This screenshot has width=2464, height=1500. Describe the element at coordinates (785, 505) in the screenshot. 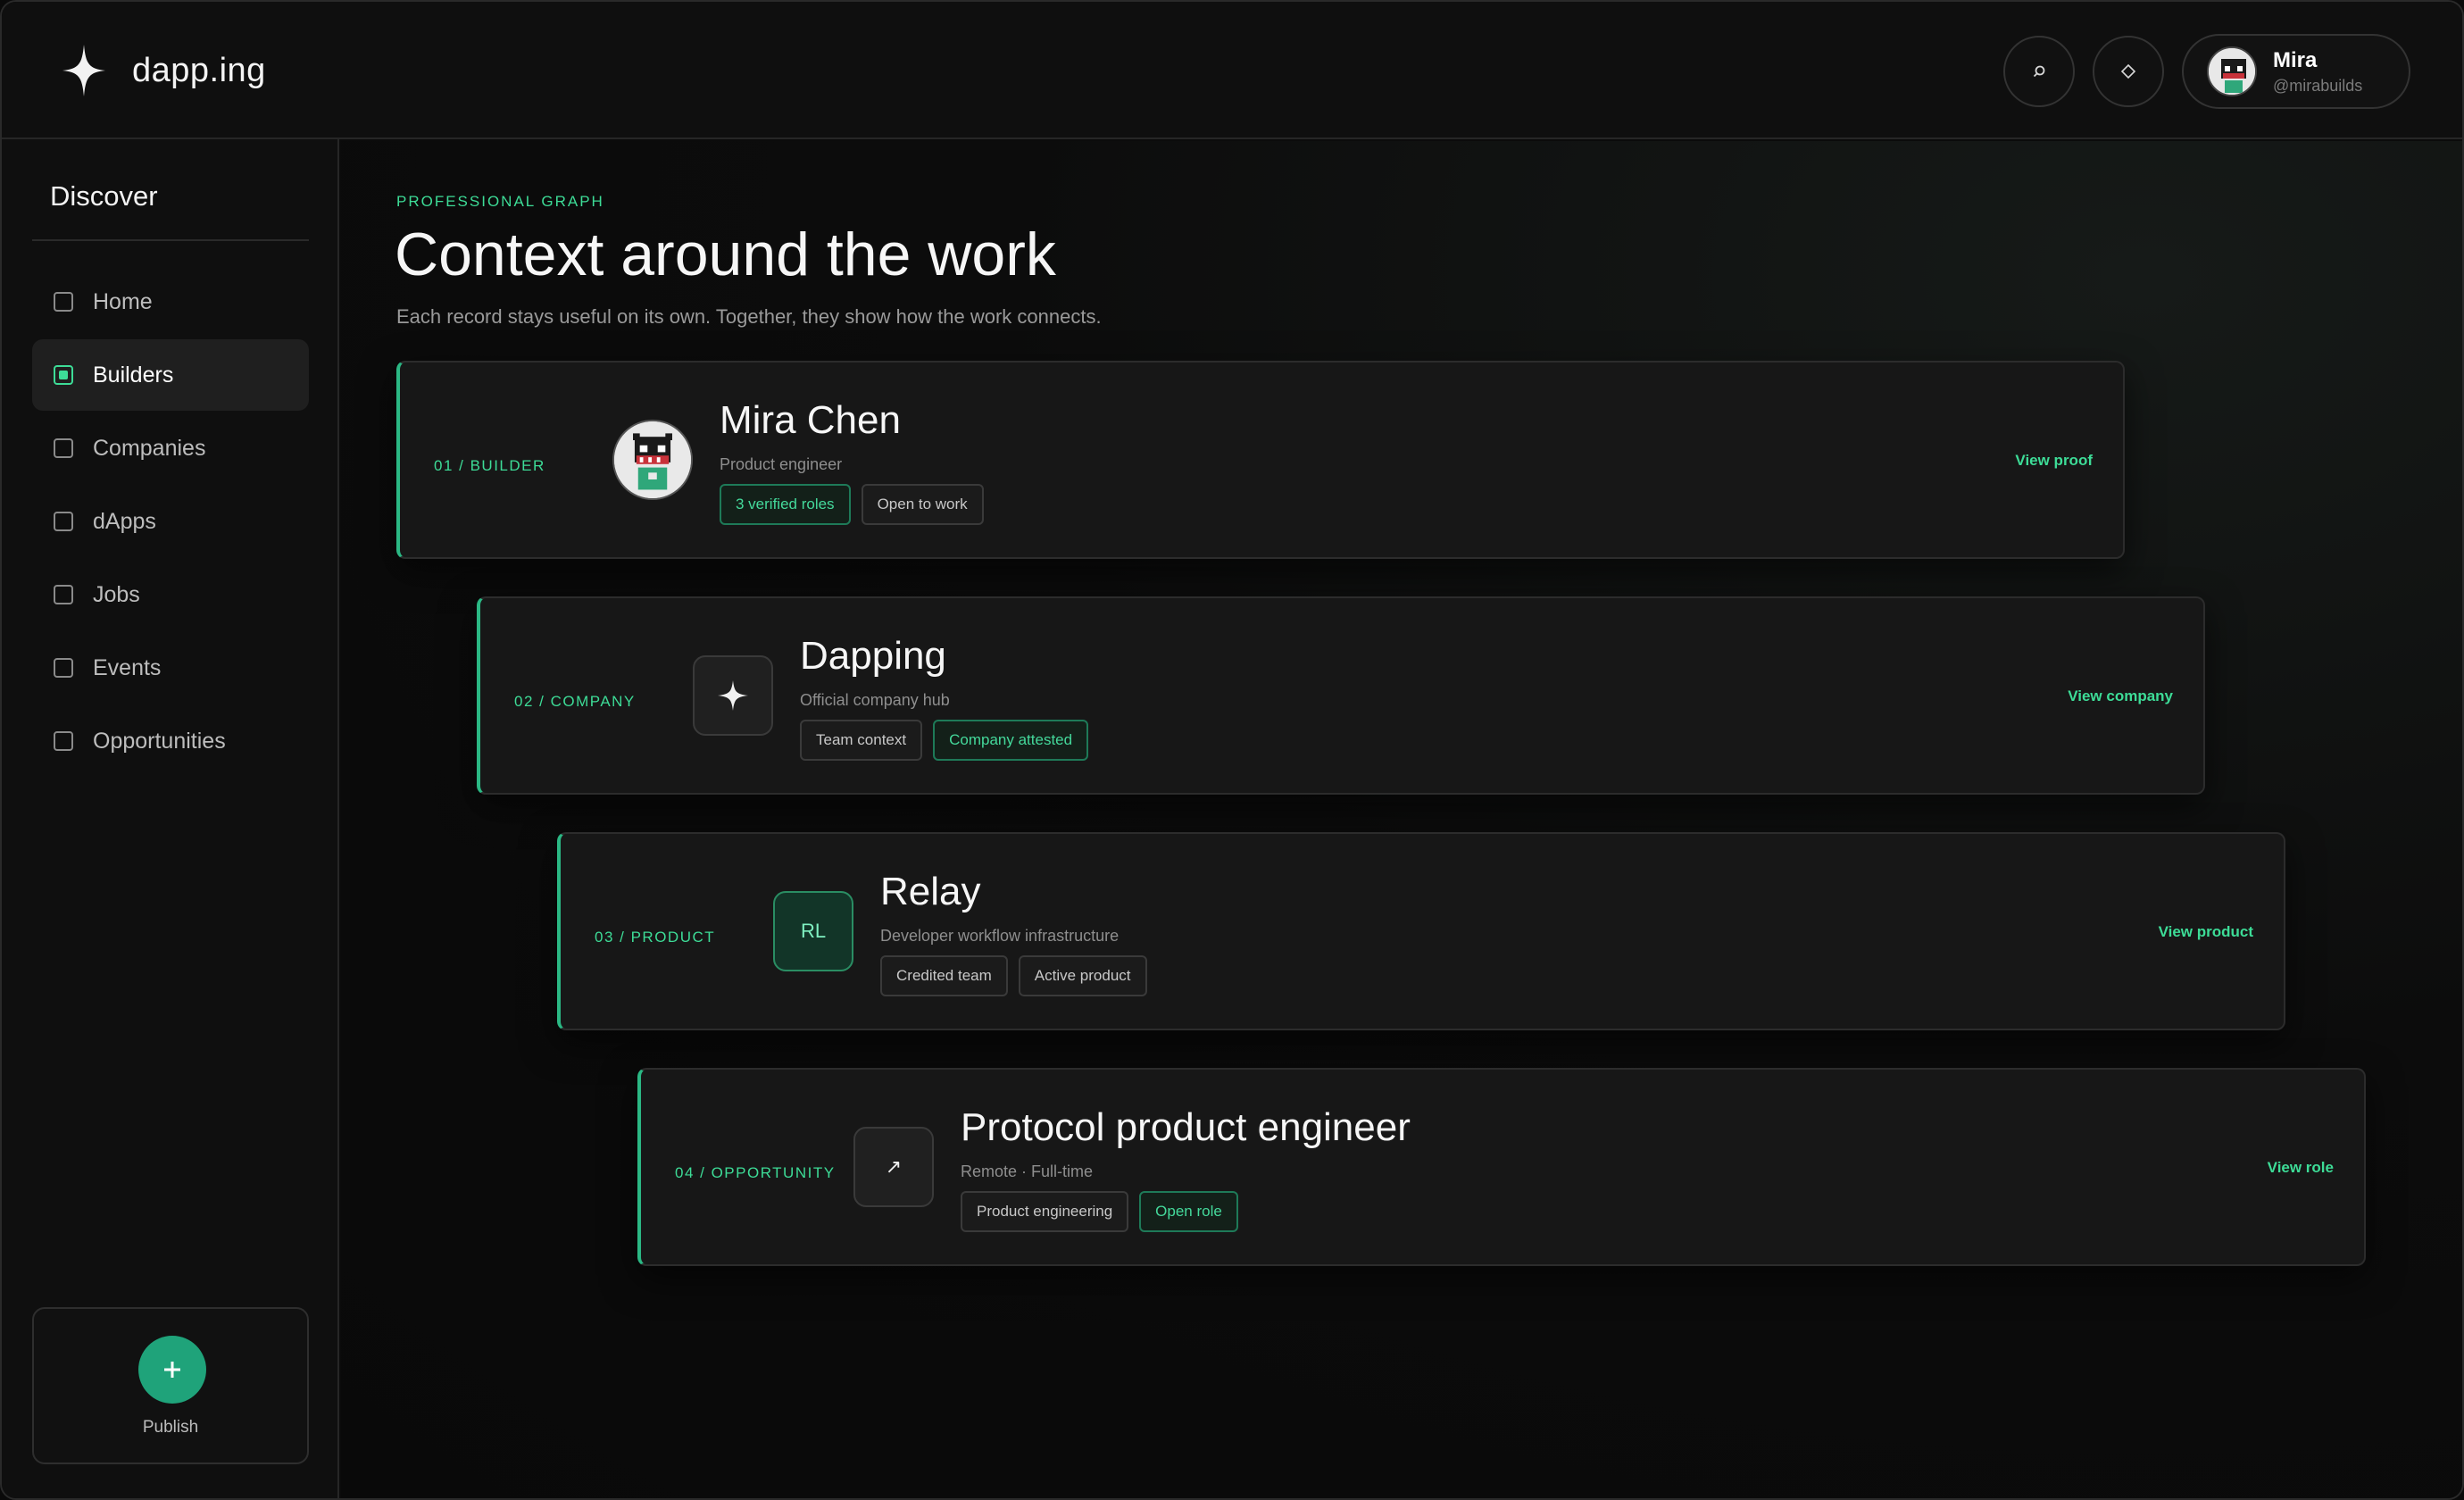

I see `chip: 3 verified roles` at that location.